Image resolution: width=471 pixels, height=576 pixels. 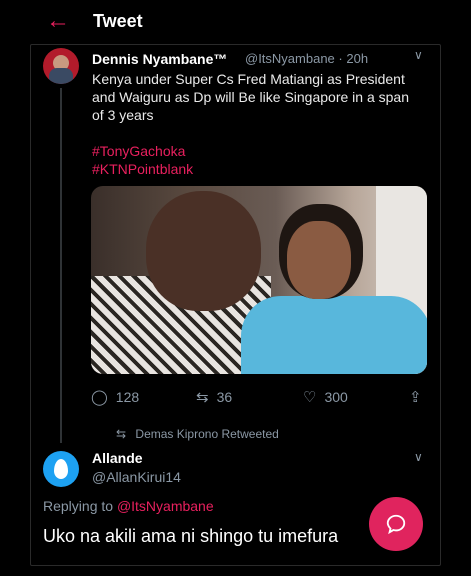 I want to click on replying-to-prefix: Replying to, so click(x=78, y=506).